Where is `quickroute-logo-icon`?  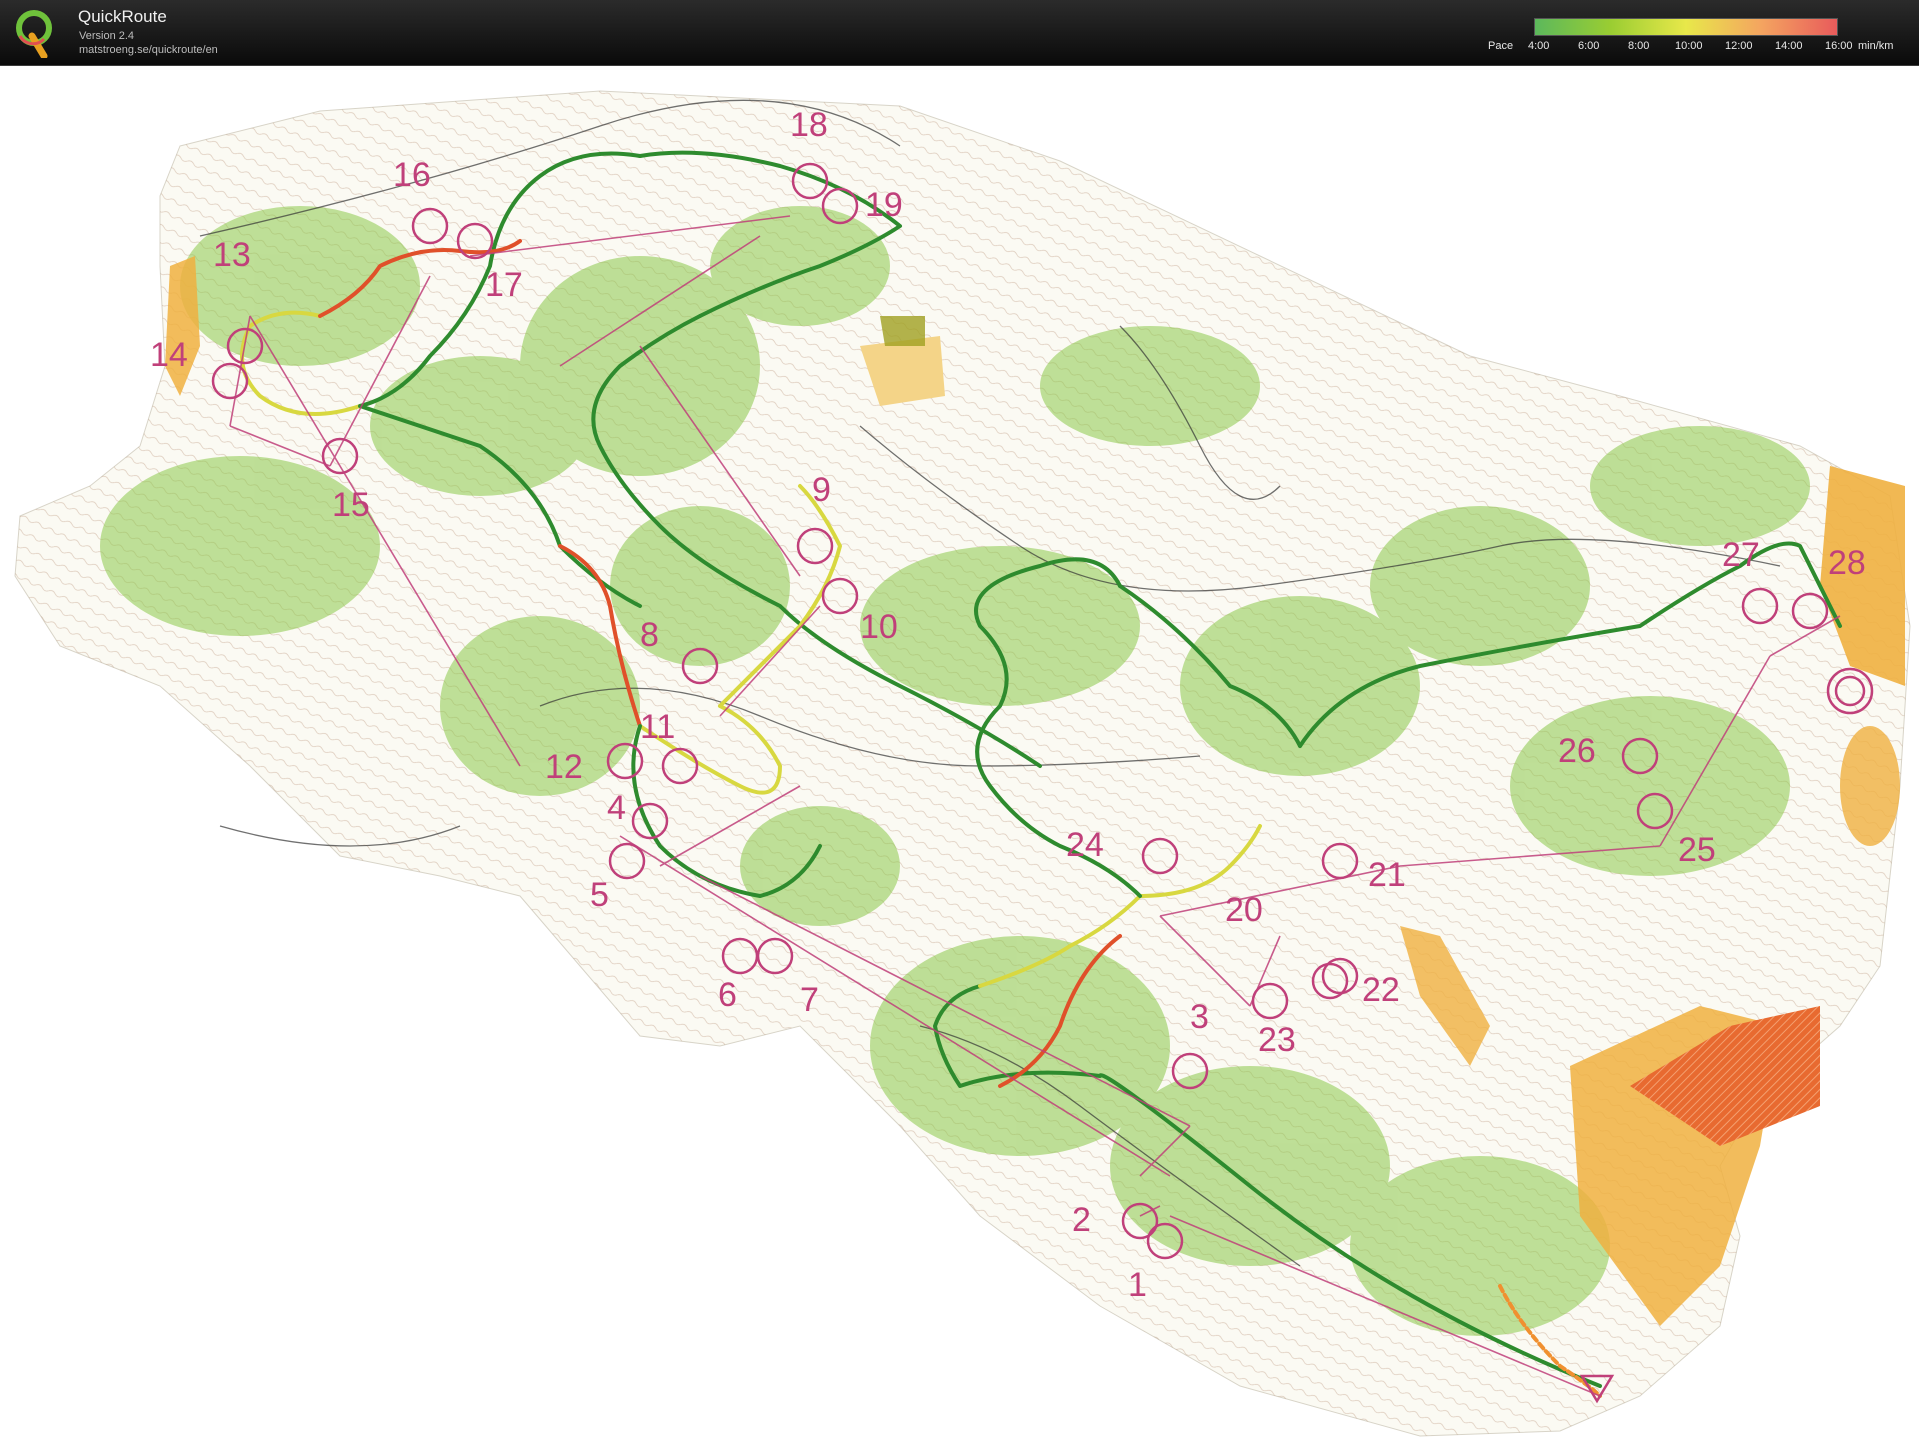
quickroute-logo-icon is located at coordinates (34, 34).